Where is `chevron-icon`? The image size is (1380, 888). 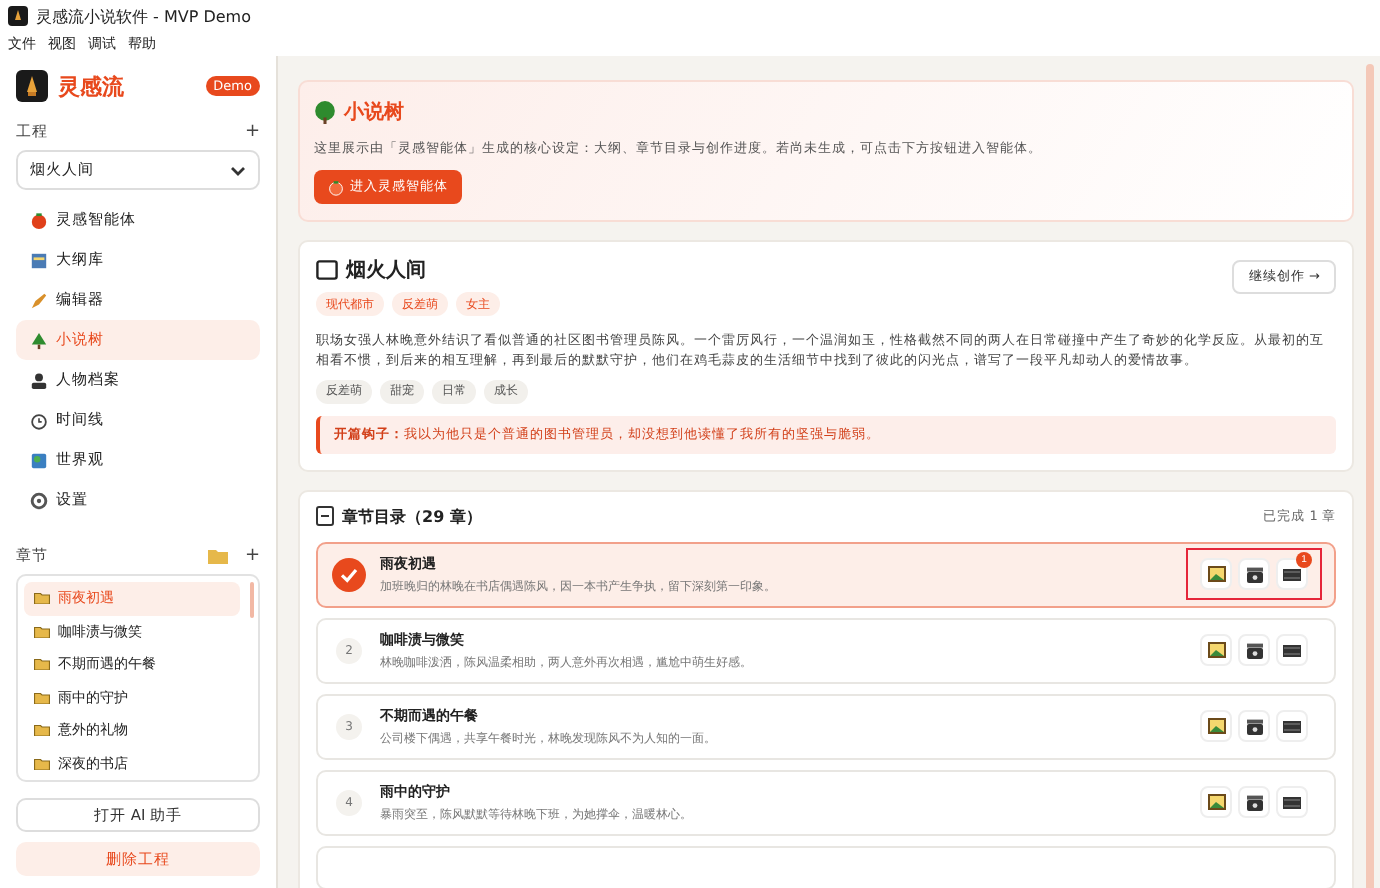
chevron-icon is located at coordinates (238, 170).